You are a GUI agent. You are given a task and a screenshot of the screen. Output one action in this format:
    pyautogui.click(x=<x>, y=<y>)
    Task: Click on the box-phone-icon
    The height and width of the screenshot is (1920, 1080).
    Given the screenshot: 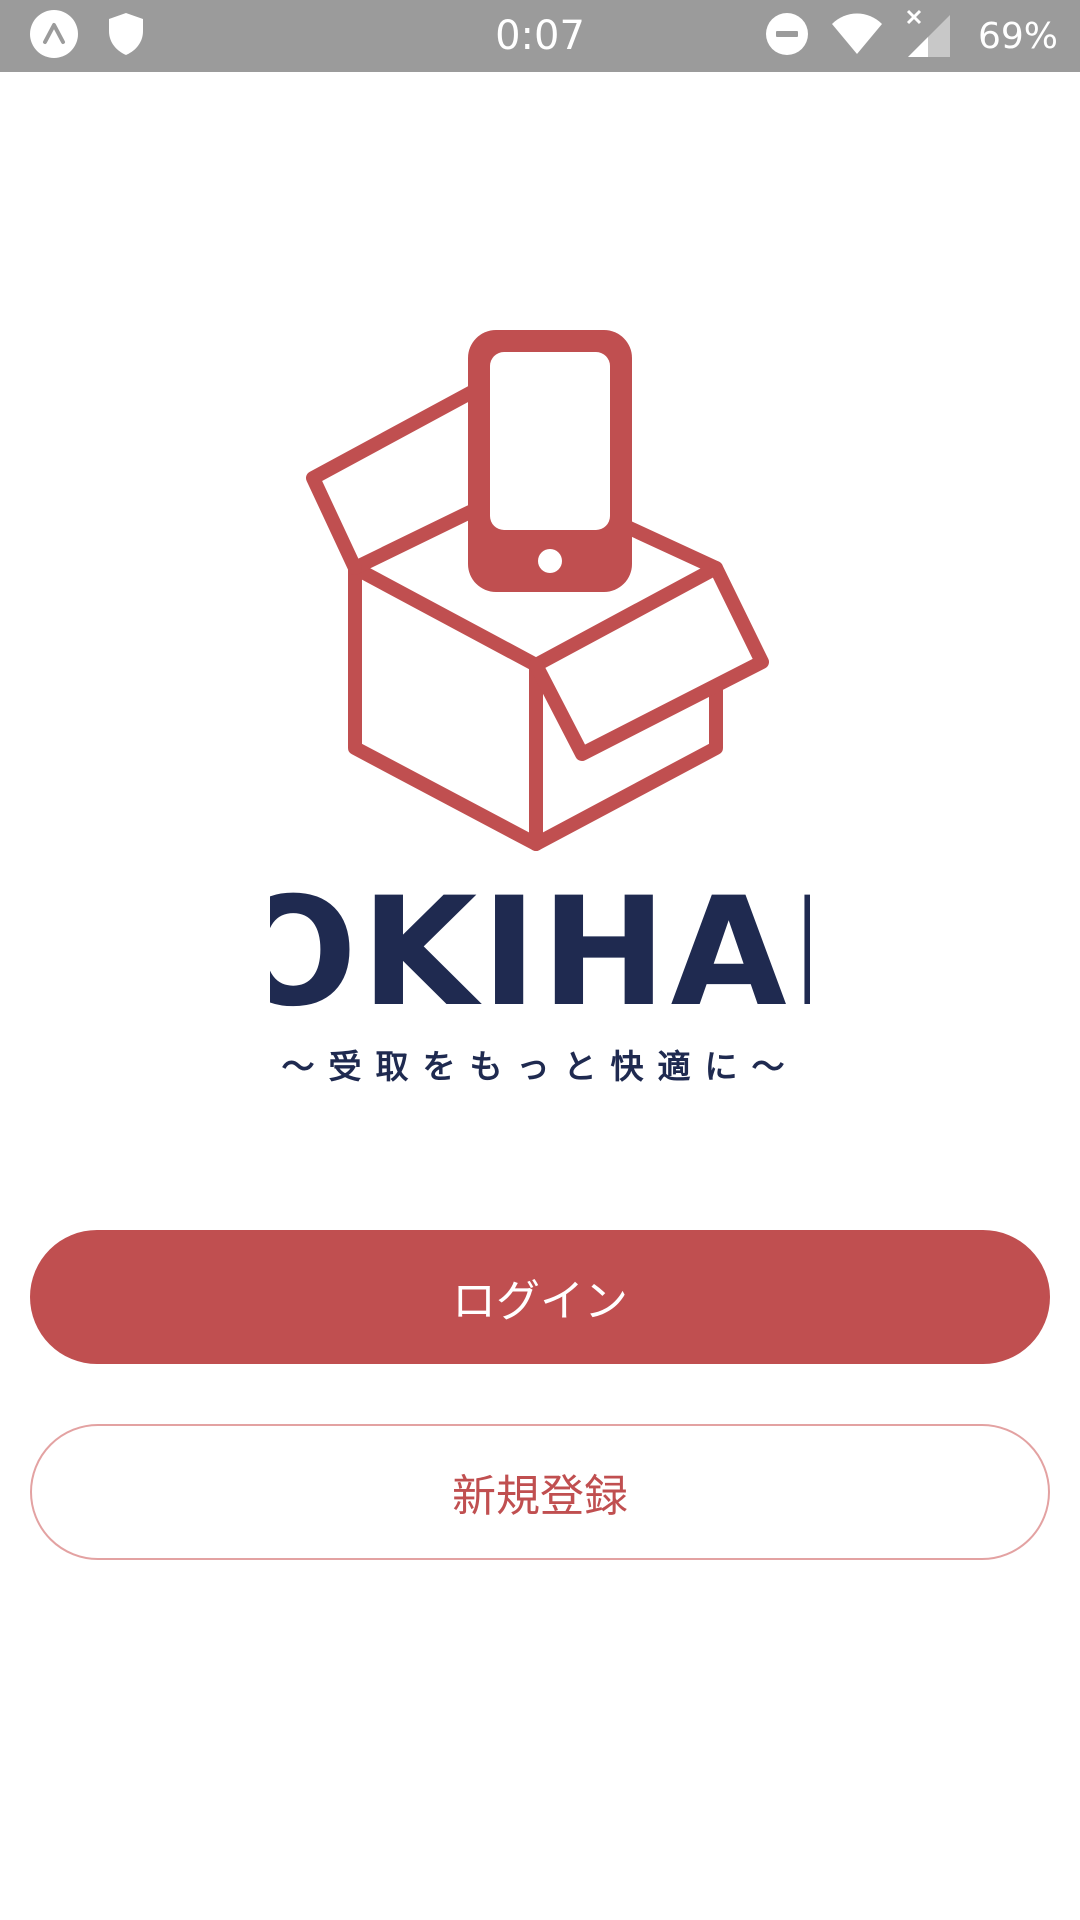 What is the action you would take?
    pyautogui.click(x=537, y=590)
    